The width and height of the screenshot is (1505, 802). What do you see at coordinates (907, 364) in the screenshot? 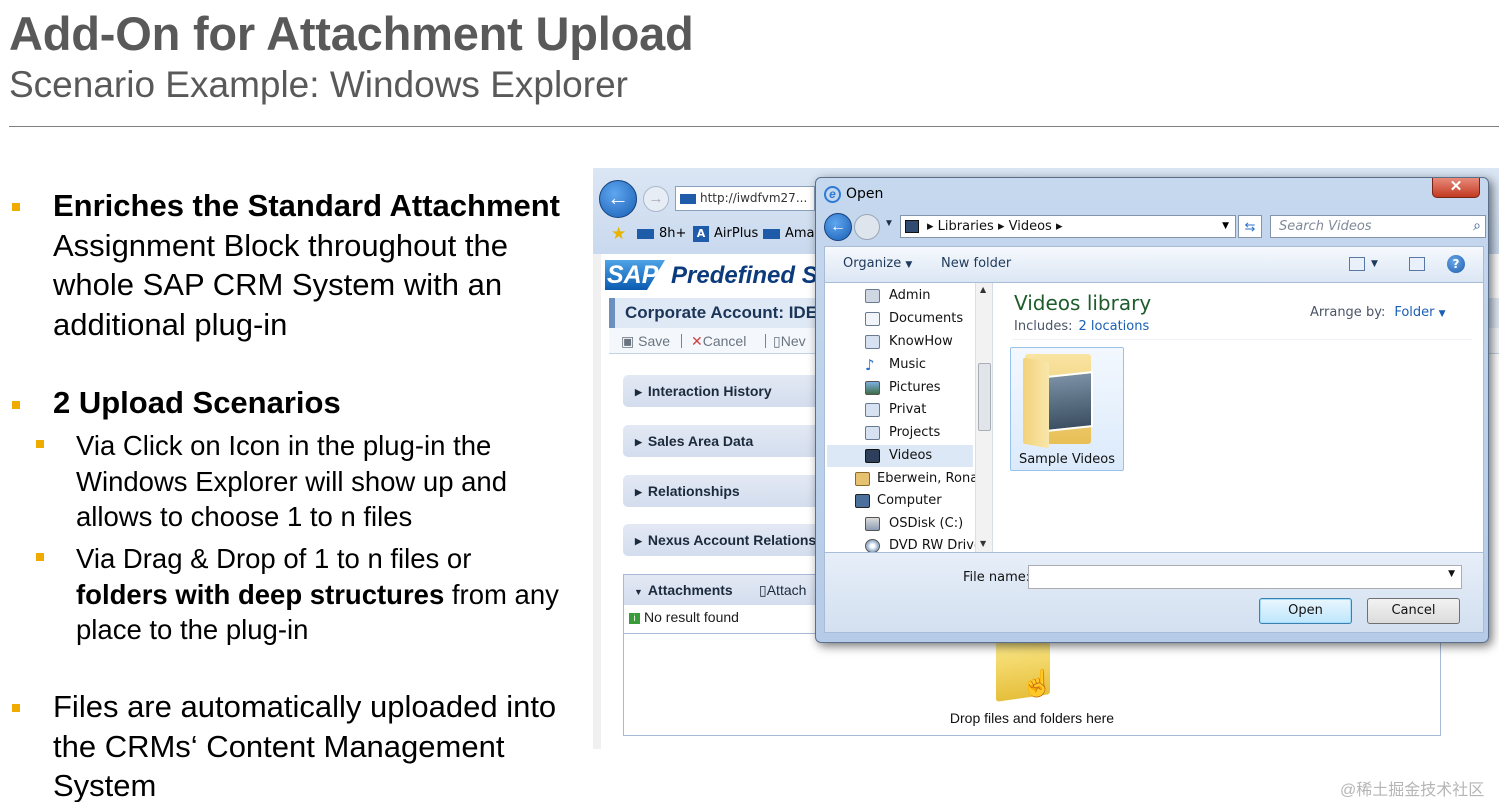
I see `nav-item-label: Music` at bounding box center [907, 364].